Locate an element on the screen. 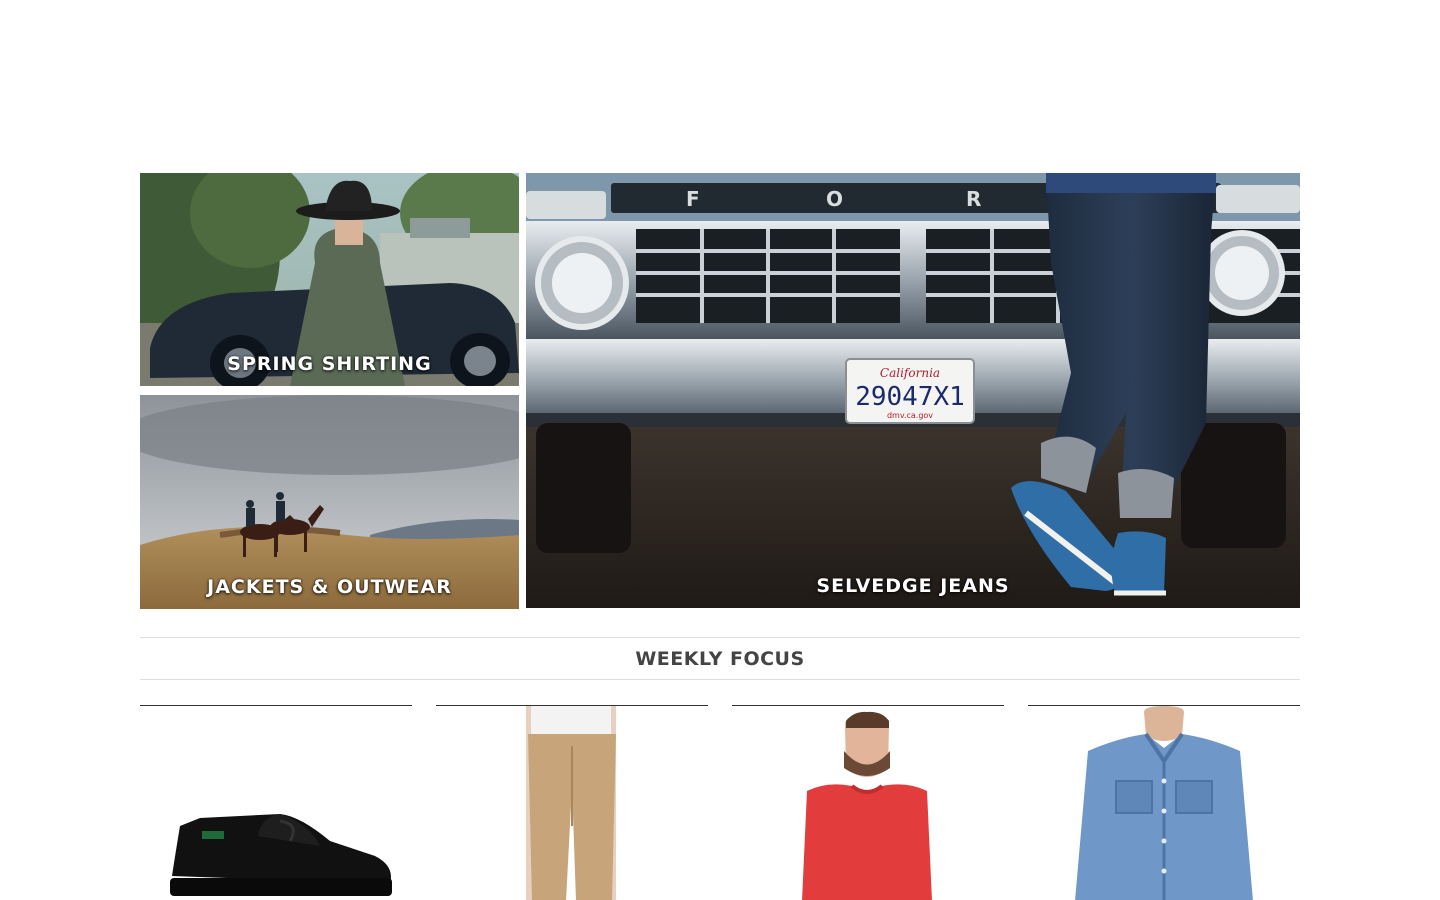 This screenshot has height=900, width=1440. svg-text: 29047X1 is located at coordinates (910, 397).